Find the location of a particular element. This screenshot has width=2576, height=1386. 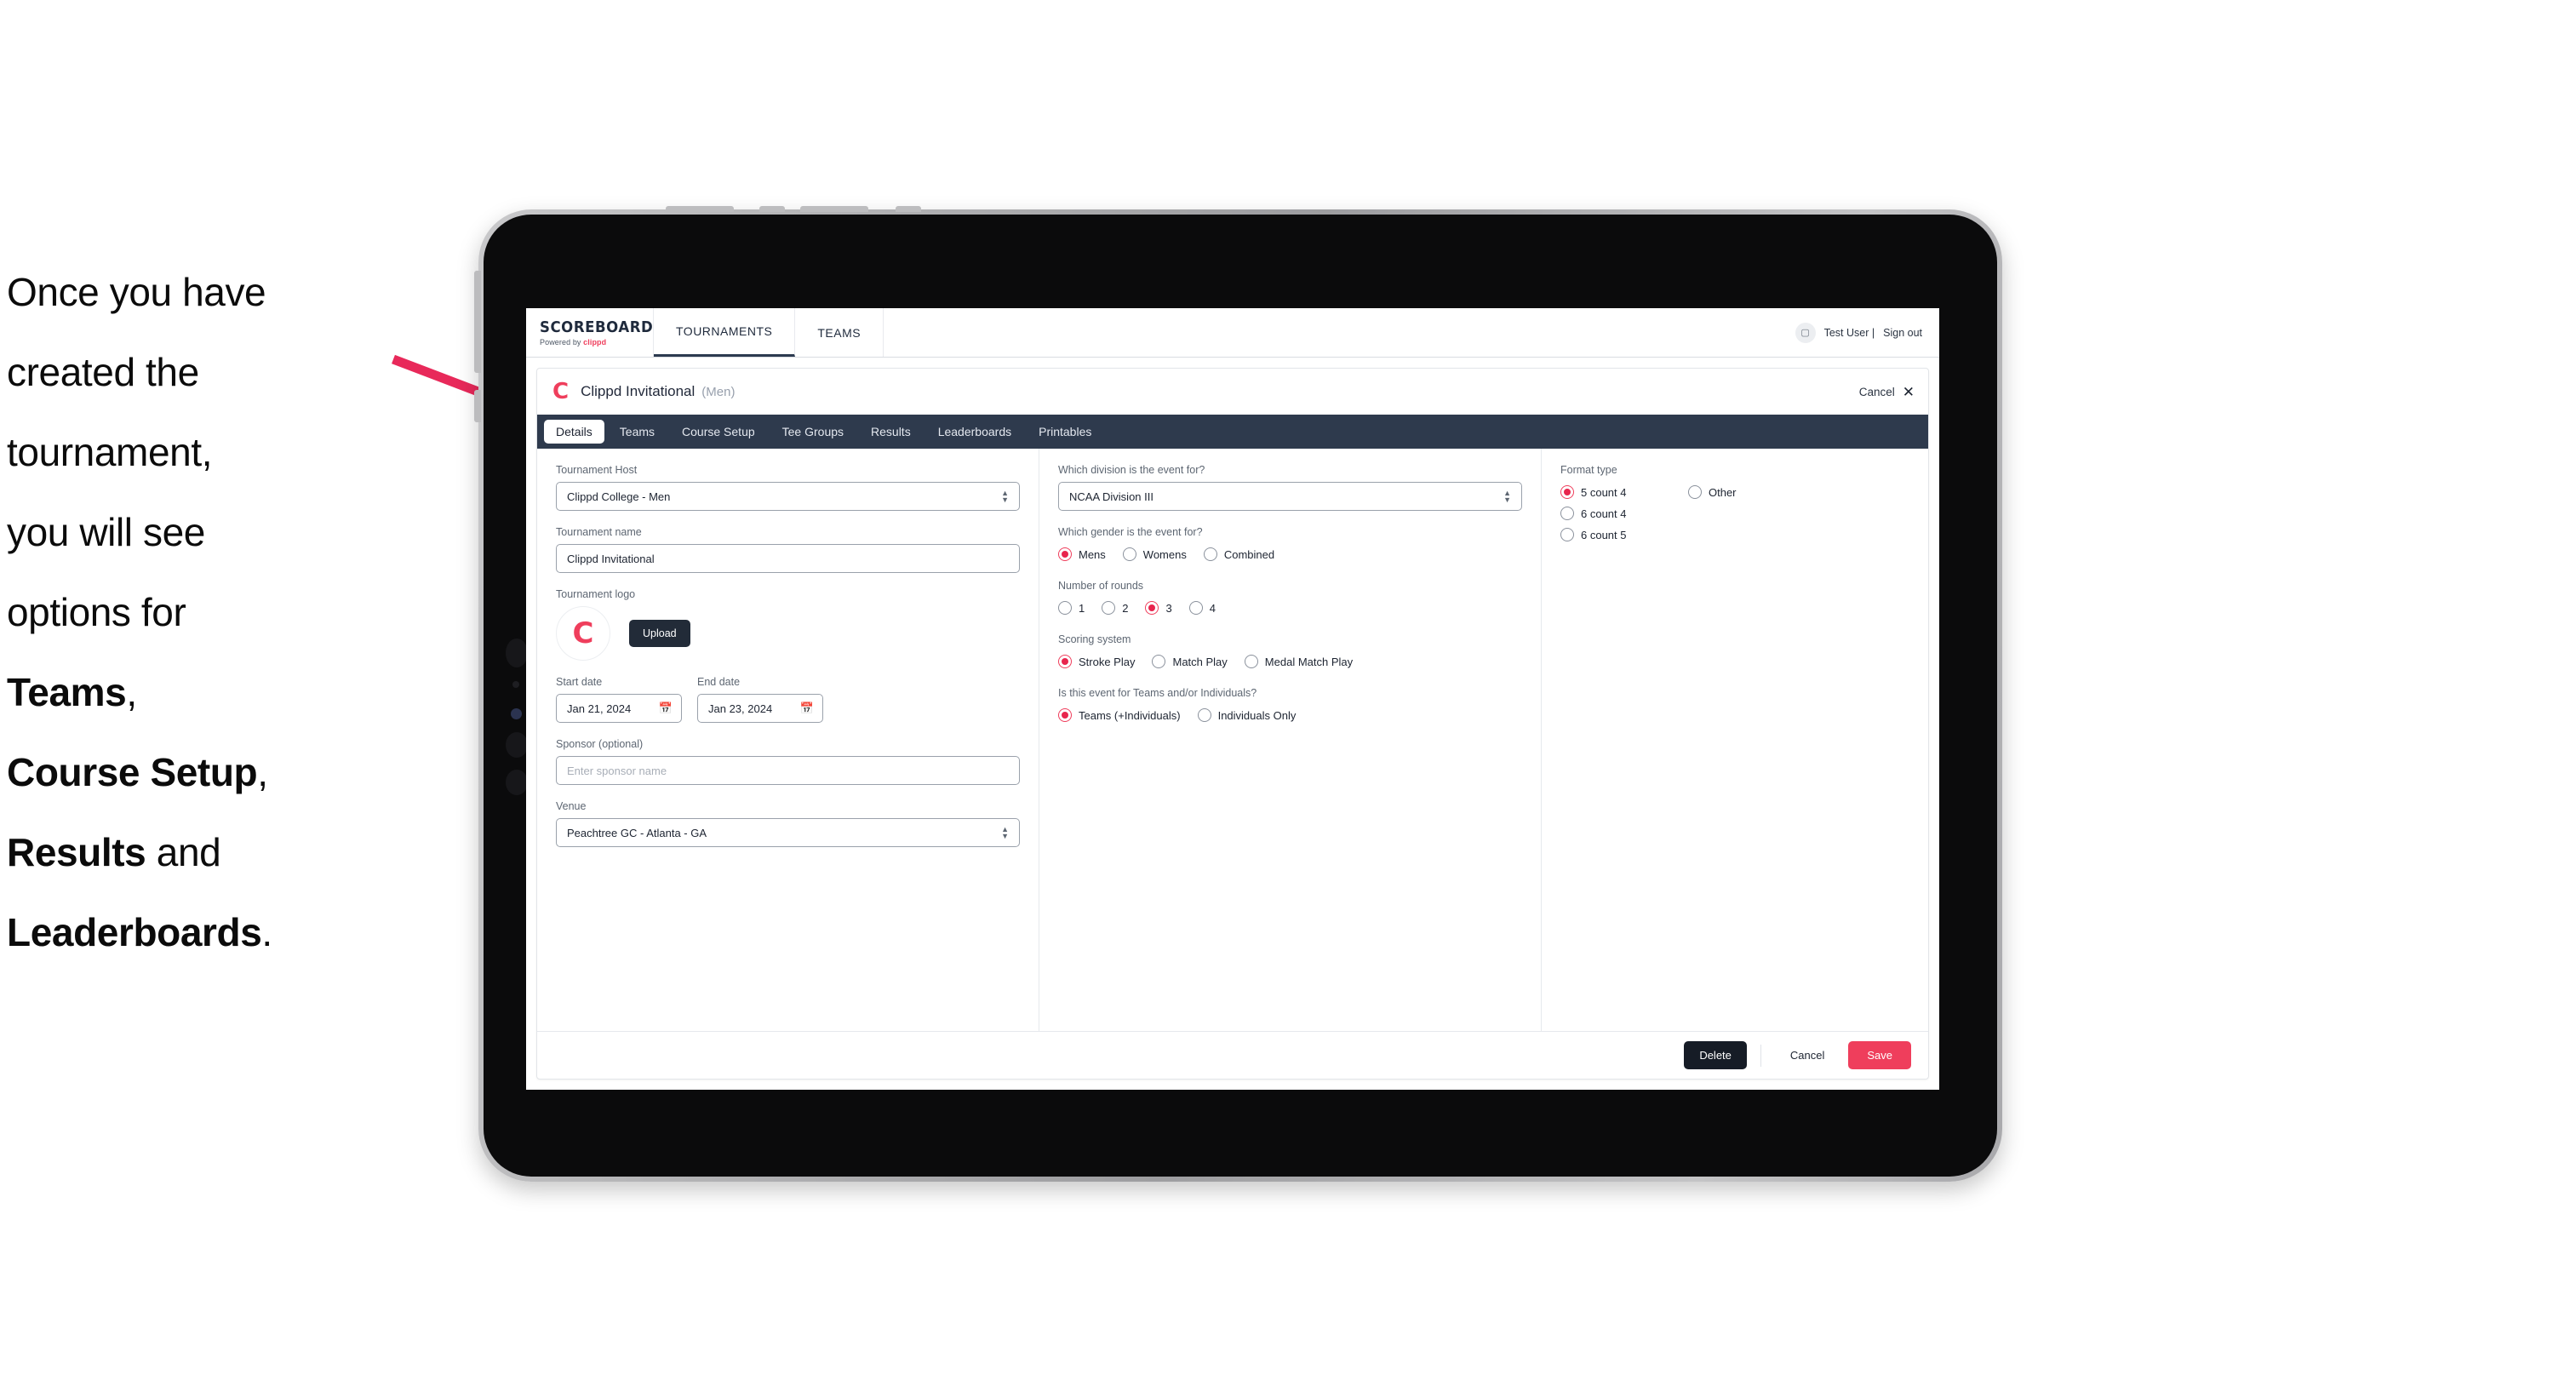

tournament-host-select: Clippd College - Men ▲ ▼ is located at coordinates (788, 497).